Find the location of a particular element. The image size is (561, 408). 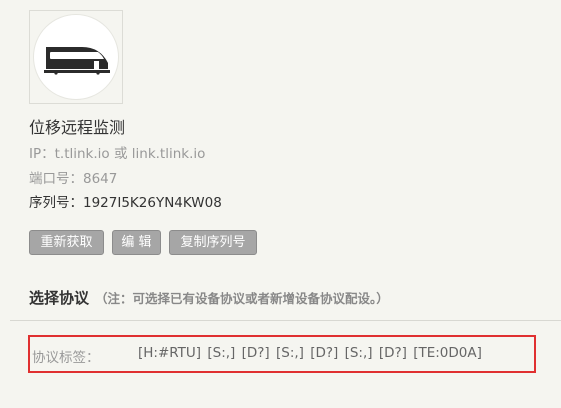

device-serial: 序列号：1927I5K26YN4KW08 is located at coordinates (125, 203).